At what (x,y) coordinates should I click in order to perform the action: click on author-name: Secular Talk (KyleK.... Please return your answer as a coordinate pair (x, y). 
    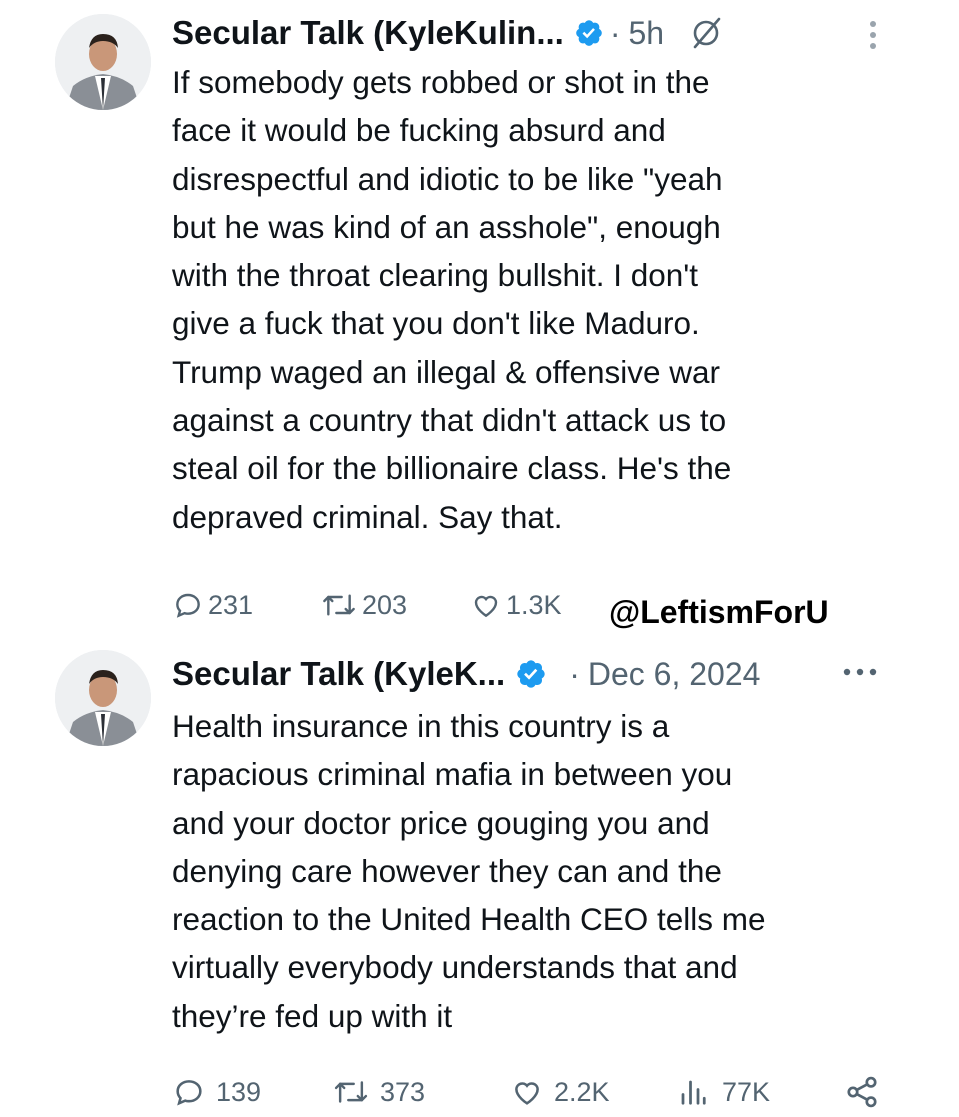
    Looking at the image, I should click on (338, 674).